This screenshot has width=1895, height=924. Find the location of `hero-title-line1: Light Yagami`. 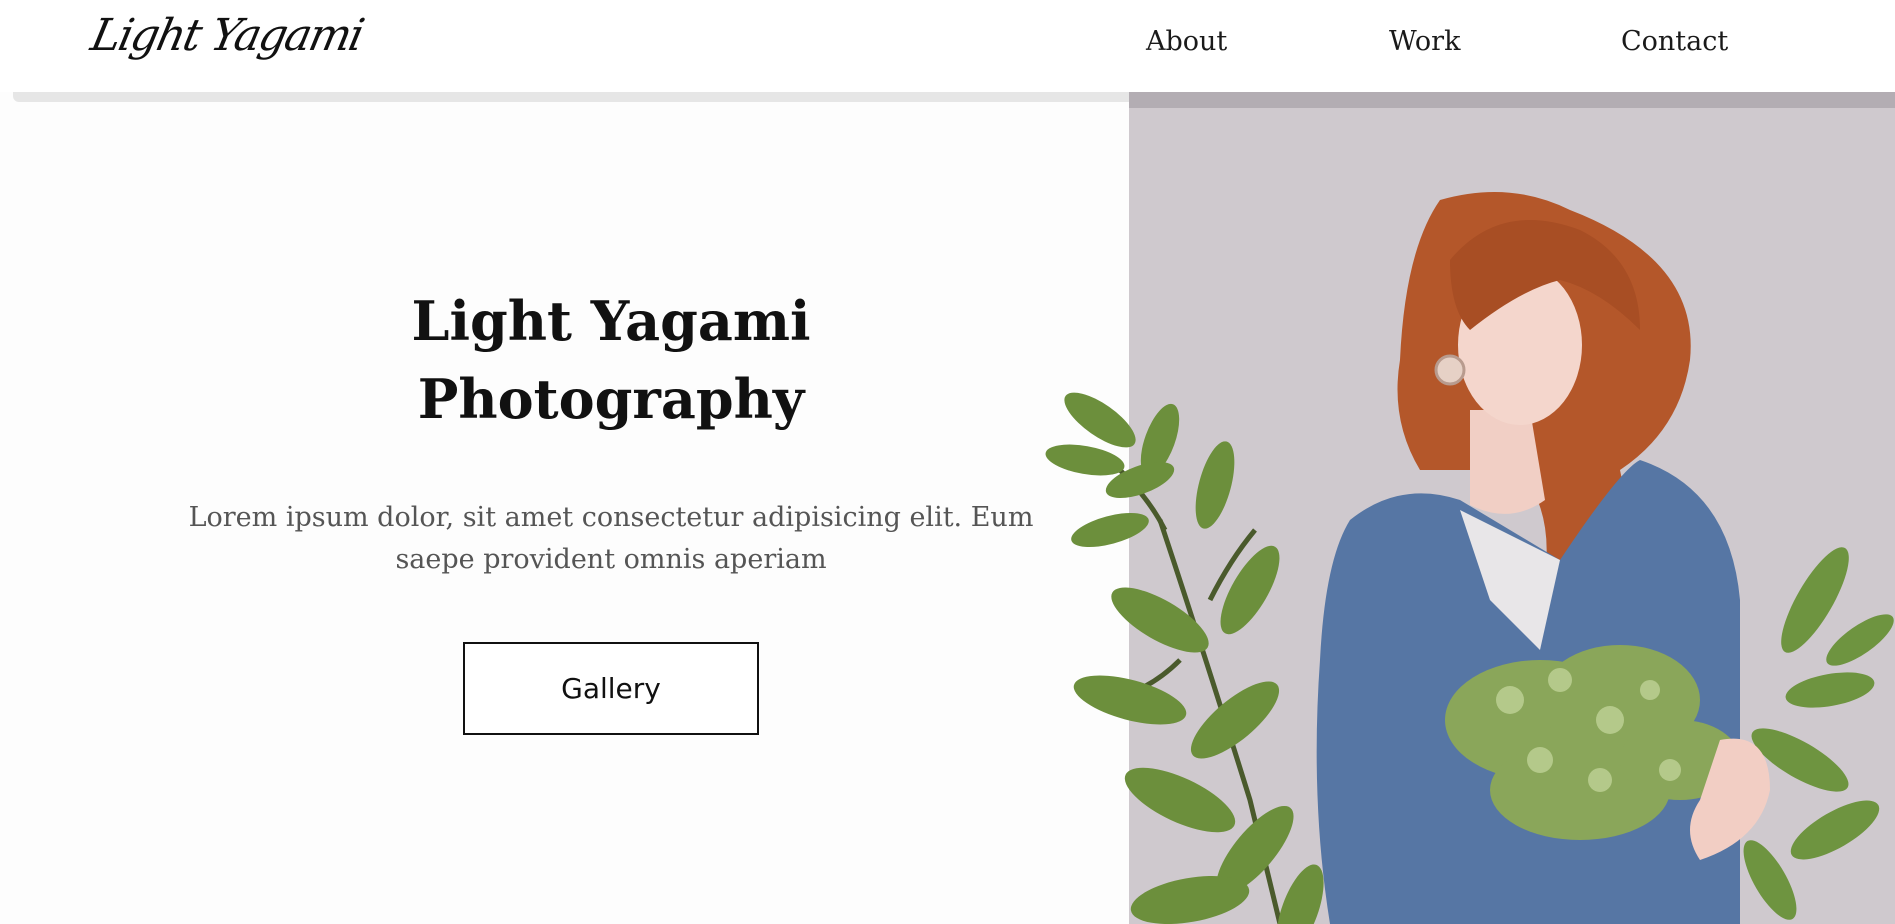

hero-title-line1: Light Yagami is located at coordinates (611, 321).